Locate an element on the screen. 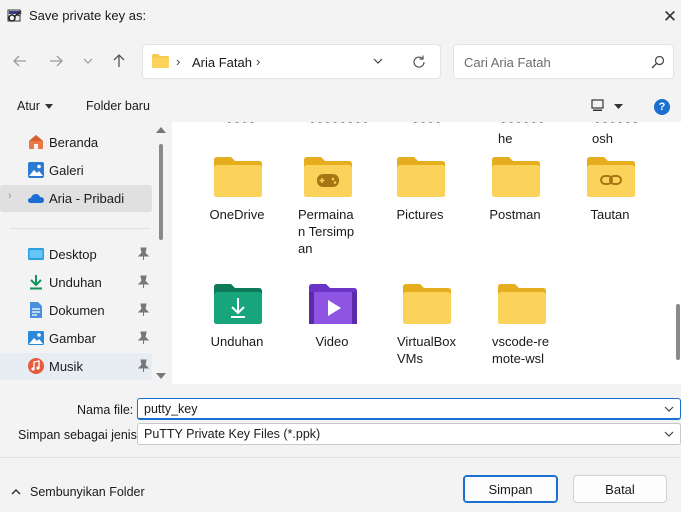  close-icon: ✕ is located at coordinates (670, 16).